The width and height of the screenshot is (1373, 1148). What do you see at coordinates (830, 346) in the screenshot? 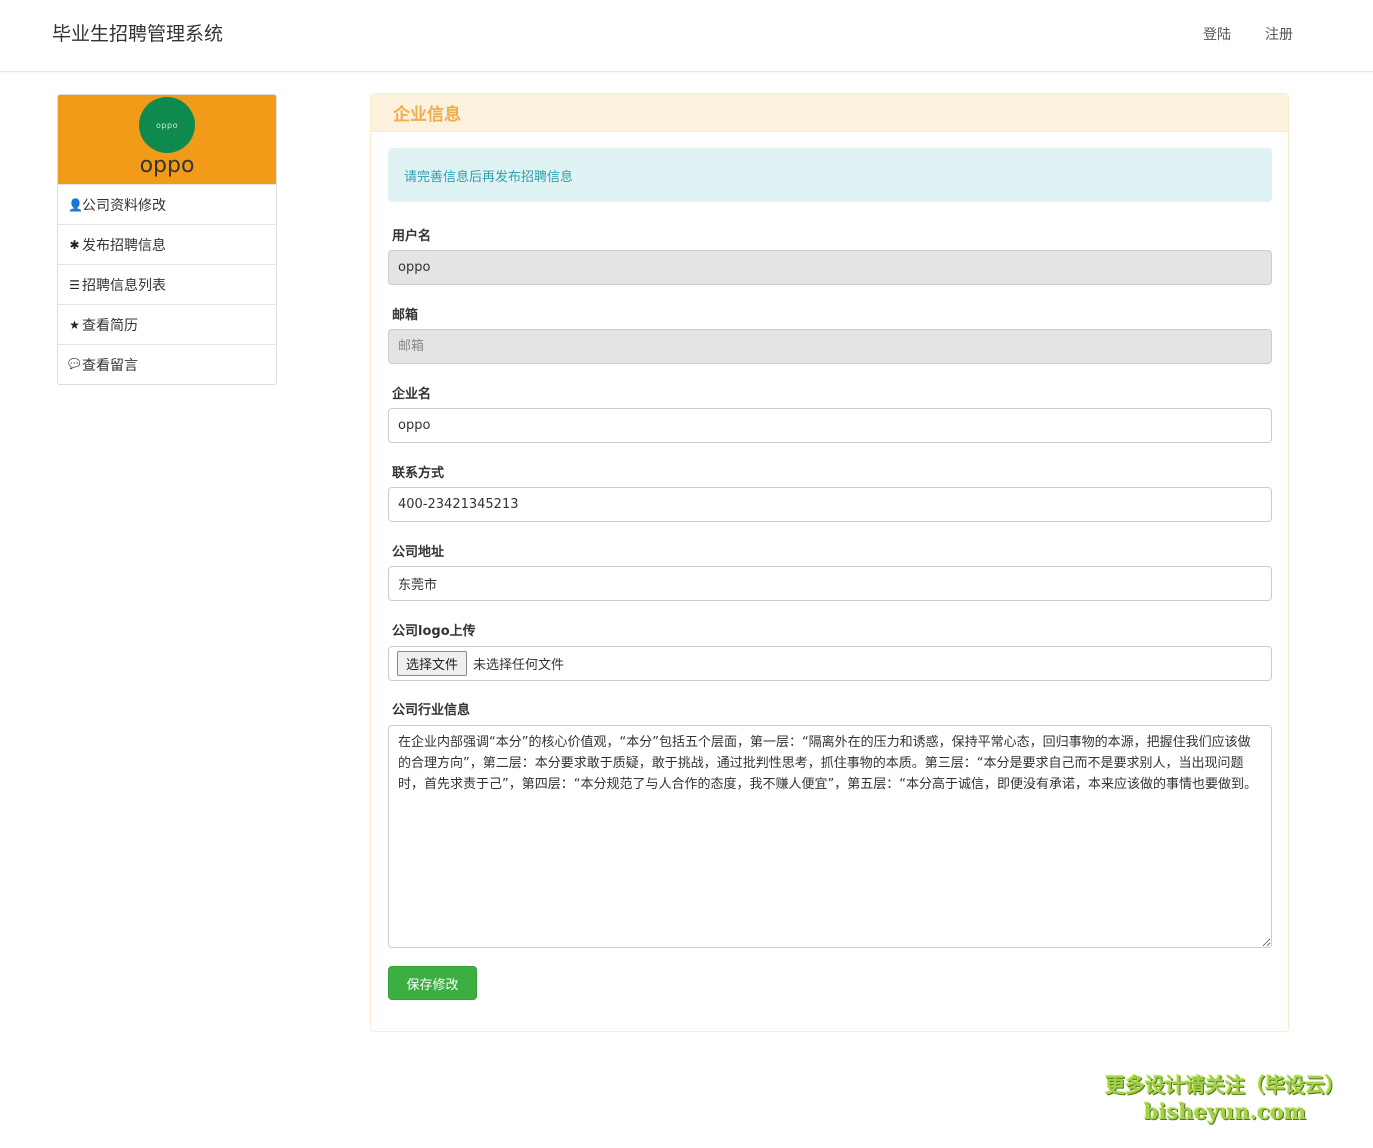
I see `email-field` at bounding box center [830, 346].